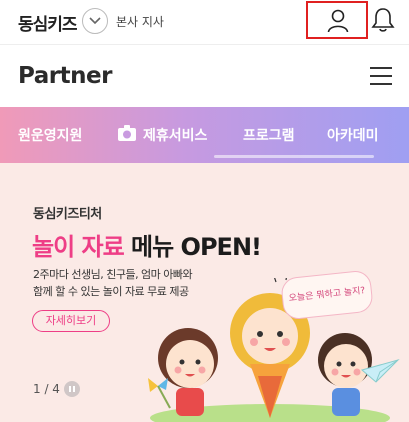  I want to click on partner-logo: Partner, so click(65, 76).